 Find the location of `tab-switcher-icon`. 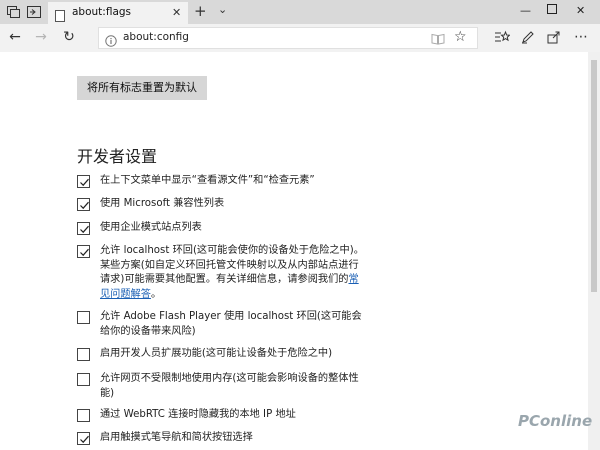

tab-switcher-icon is located at coordinates (14, 12).